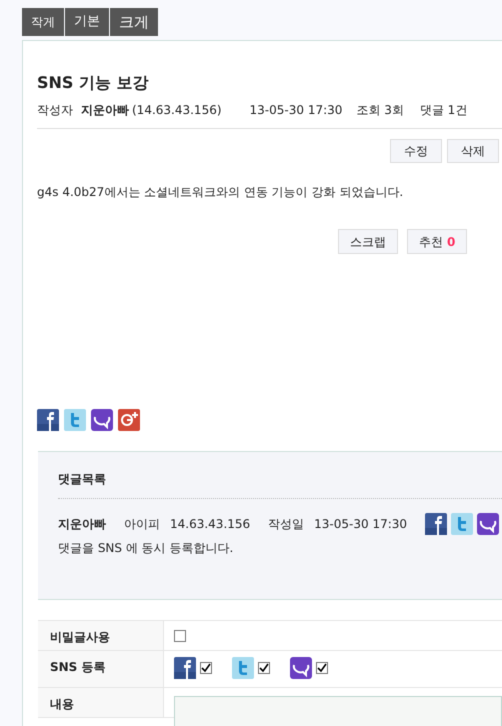  Describe the element at coordinates (93, 83) in the screenshot. I see `post-title: SNS 기능 보강` at that location.